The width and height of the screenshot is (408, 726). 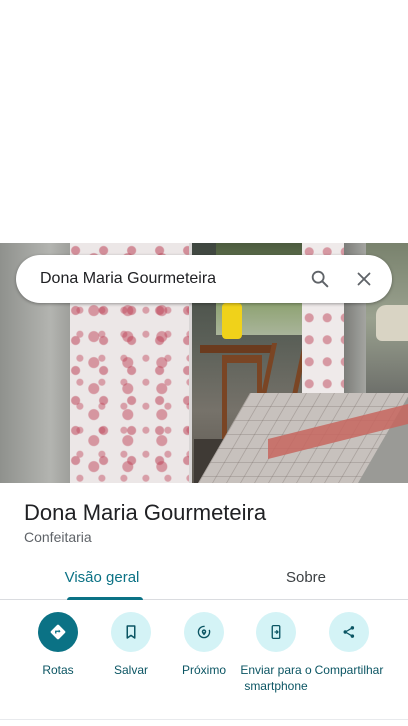 What do you see at coordinates (203, 670) in the screenshot?
I see `nearby-label: Próximo` at bounding box center [203, 670].